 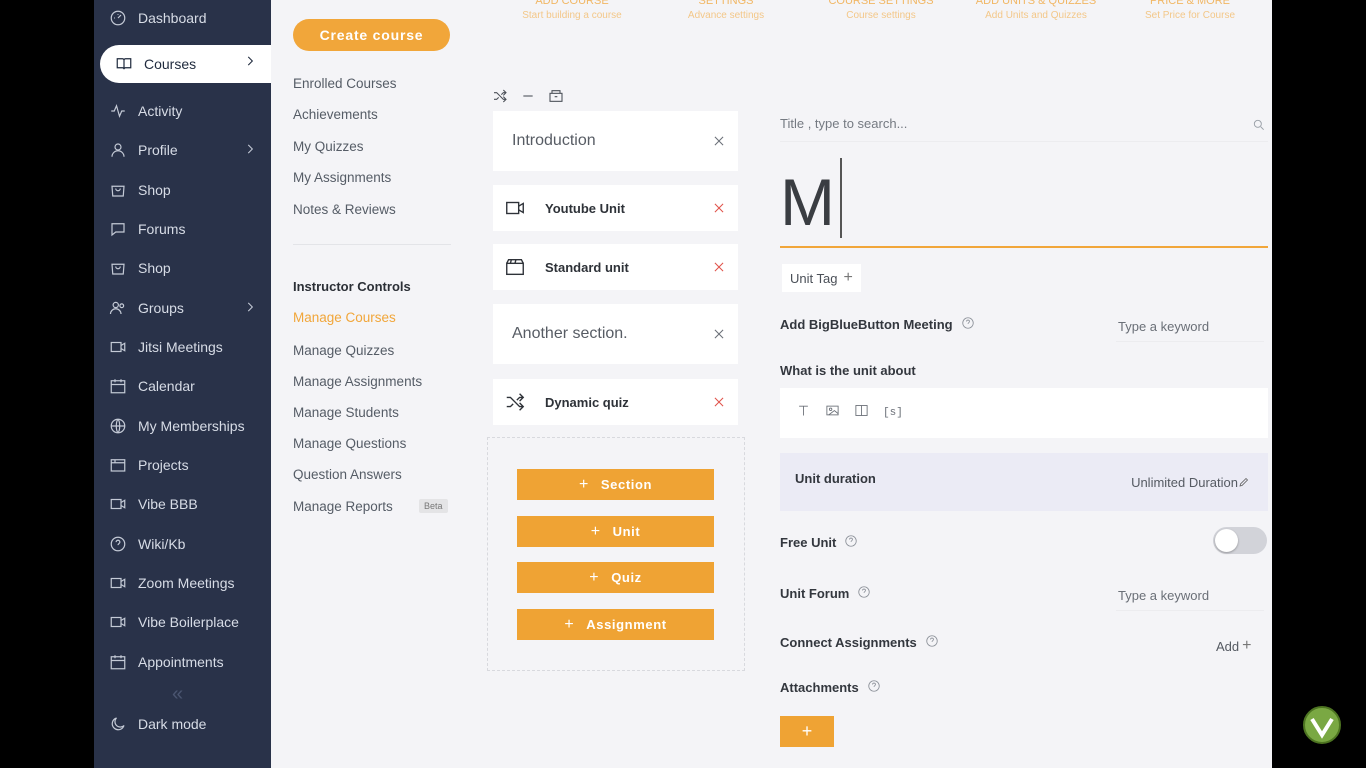 What do you see at coordinates (182, 150) in the screenshot?
I see `sidebar-item-profile: Profile` at bounding box center [182, 150].